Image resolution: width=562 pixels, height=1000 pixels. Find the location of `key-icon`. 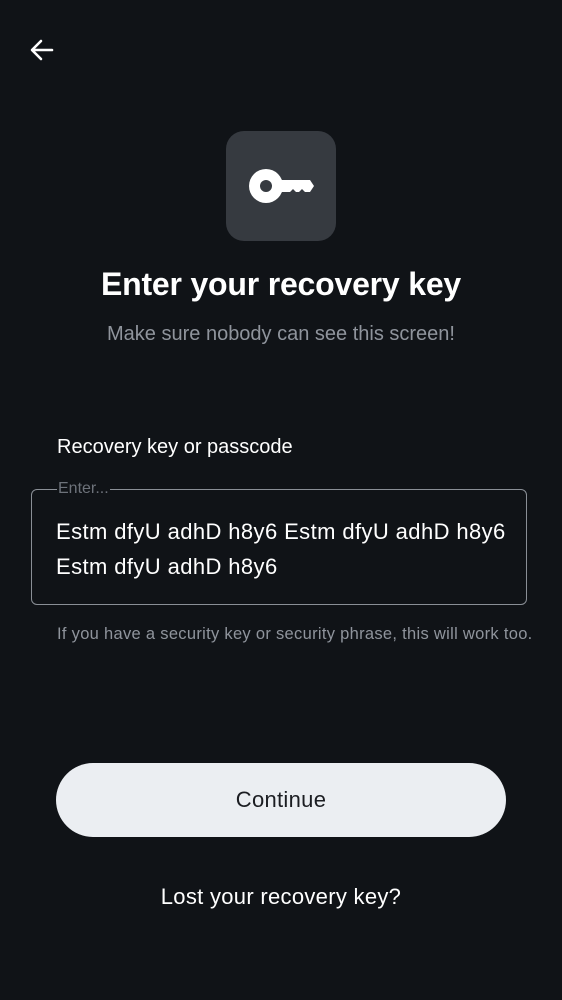

key-icon is located at coordinates (281, 186).